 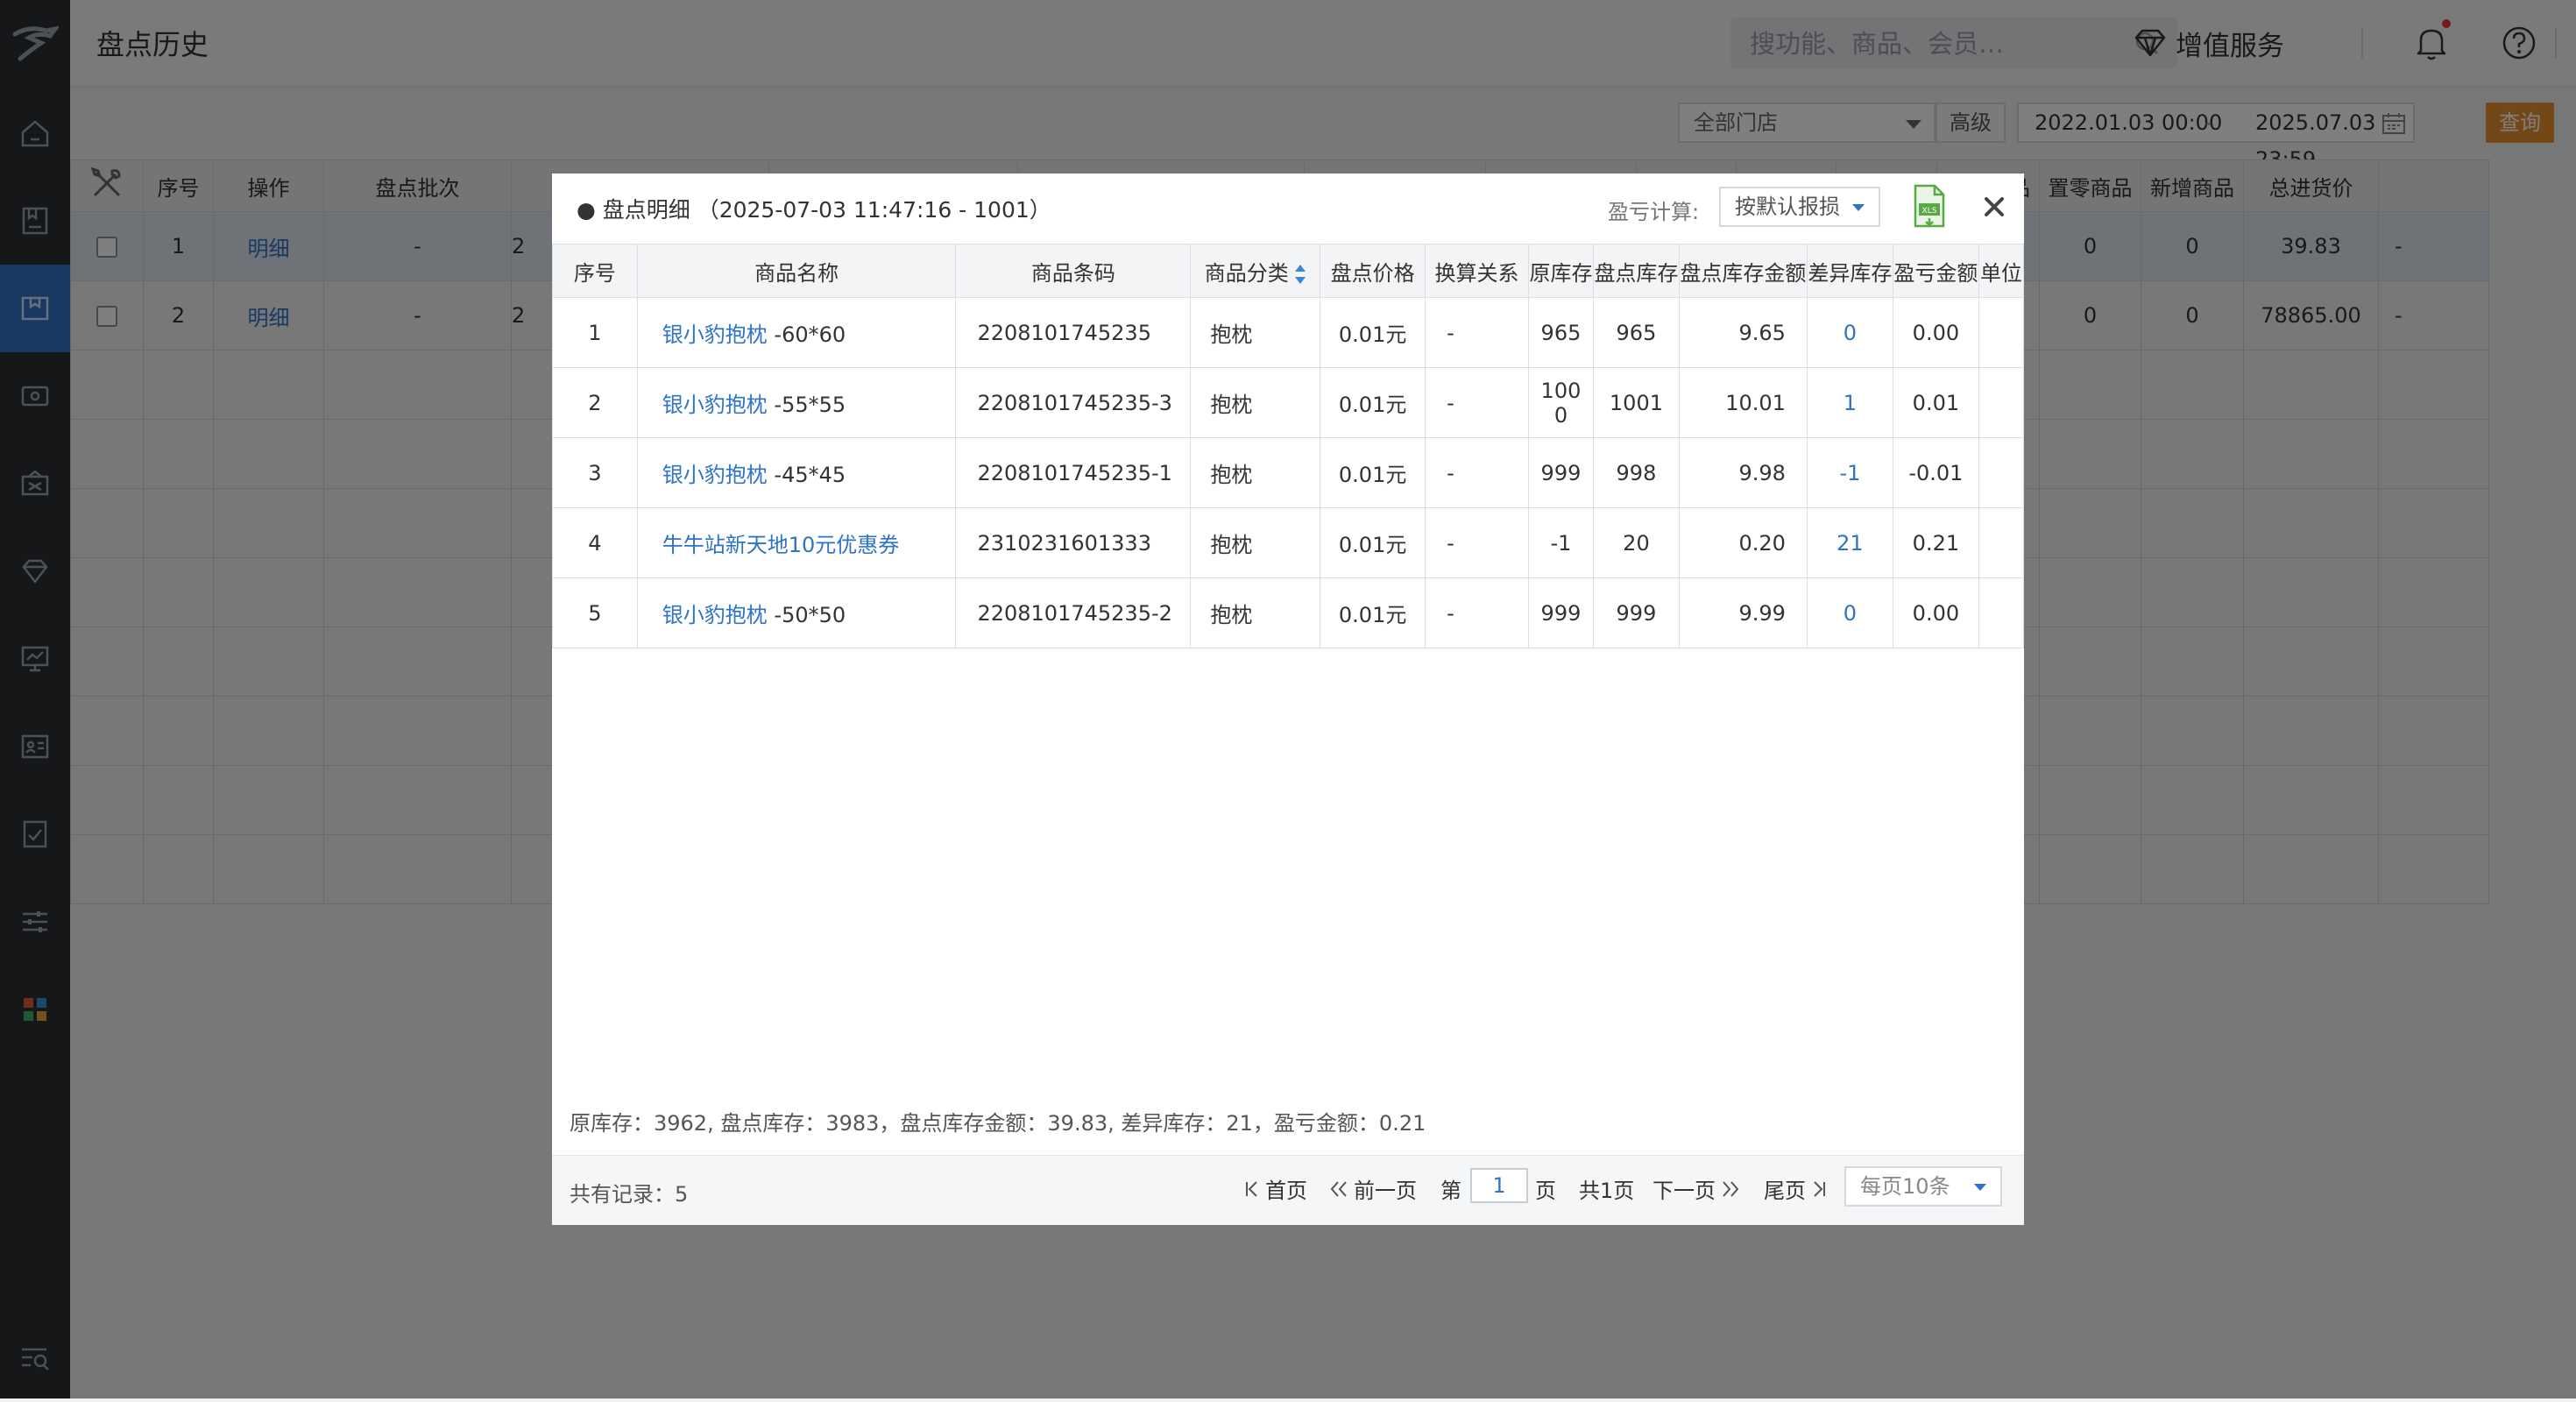 What do you see at coordinates (1450, 1191) in the screenshot?
I see `page-prefix: 第` at bounding box center [1450, 1191].